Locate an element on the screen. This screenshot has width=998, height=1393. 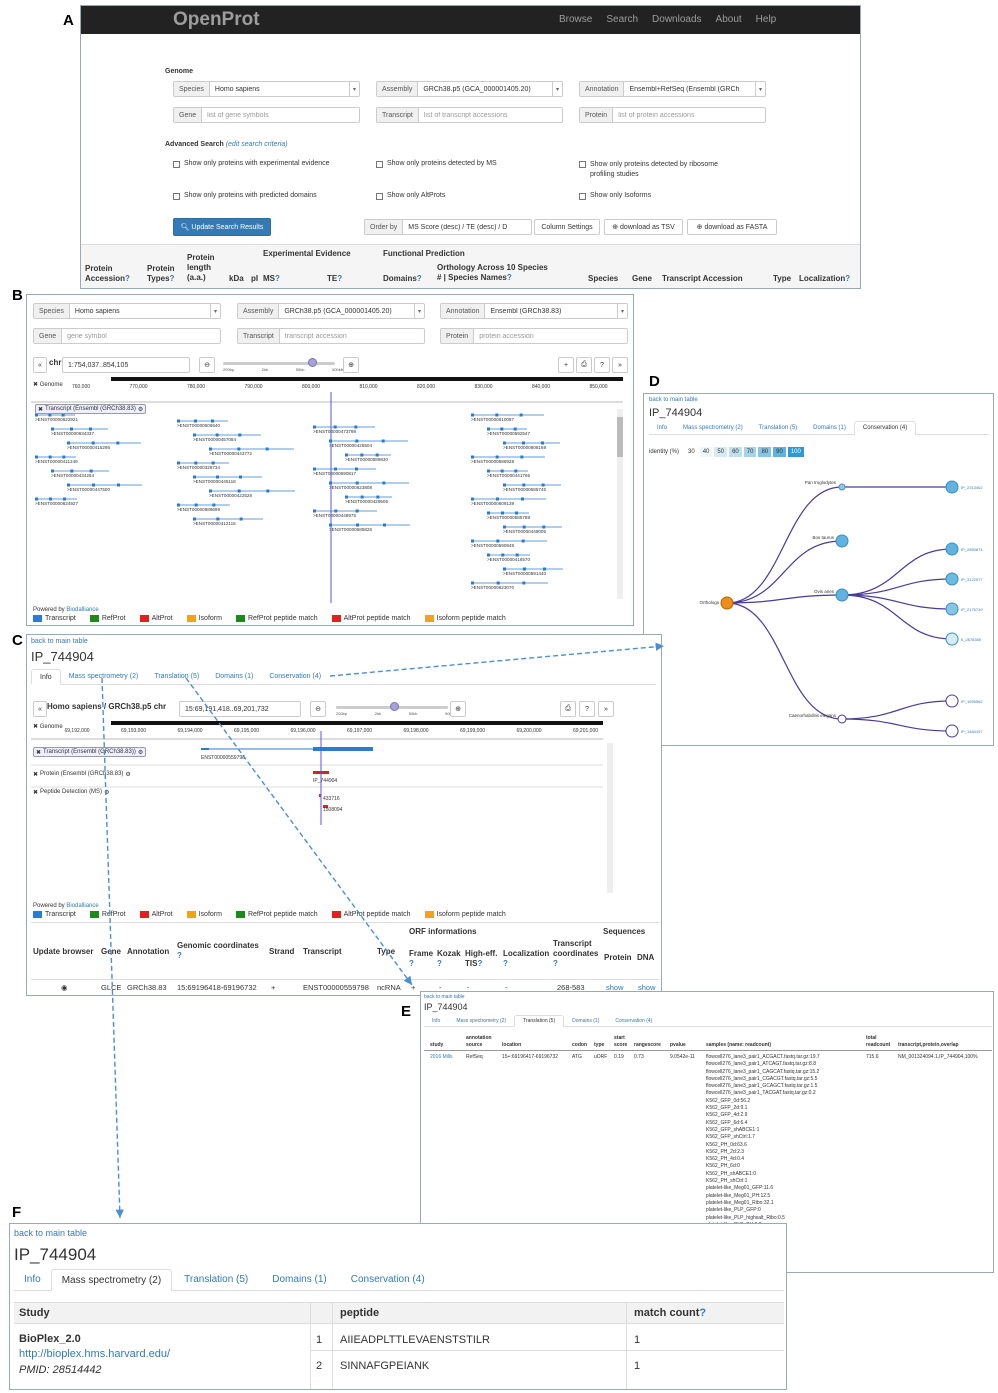
nav-search: Search is located at coordinates (622, 19).